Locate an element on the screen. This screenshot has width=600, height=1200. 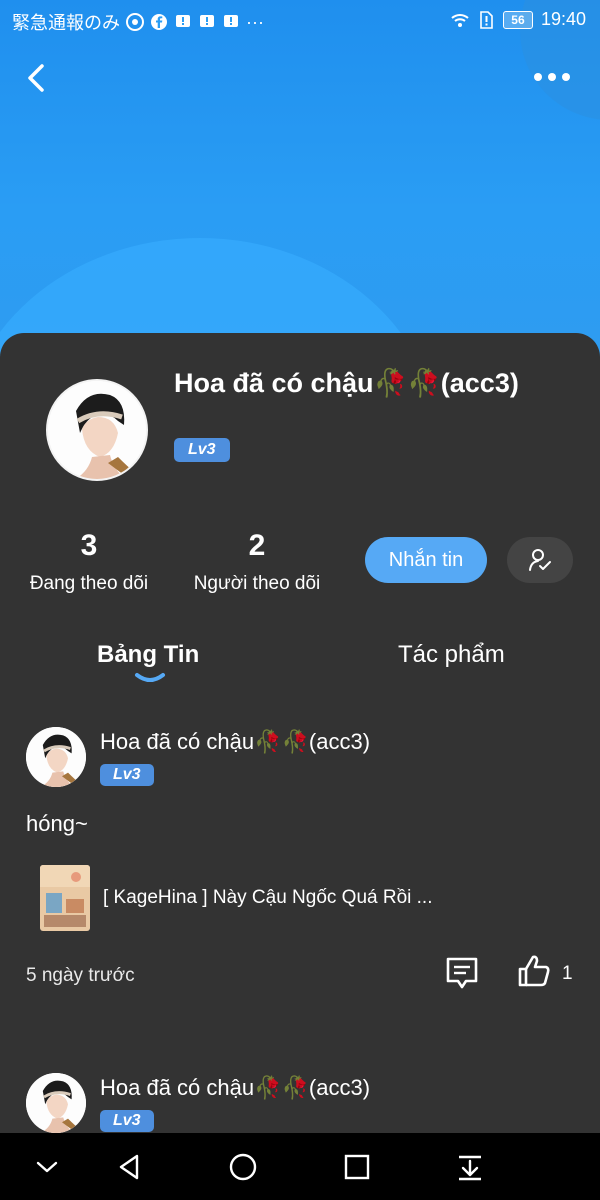
more-options-button is located at coordinates (554, 77).